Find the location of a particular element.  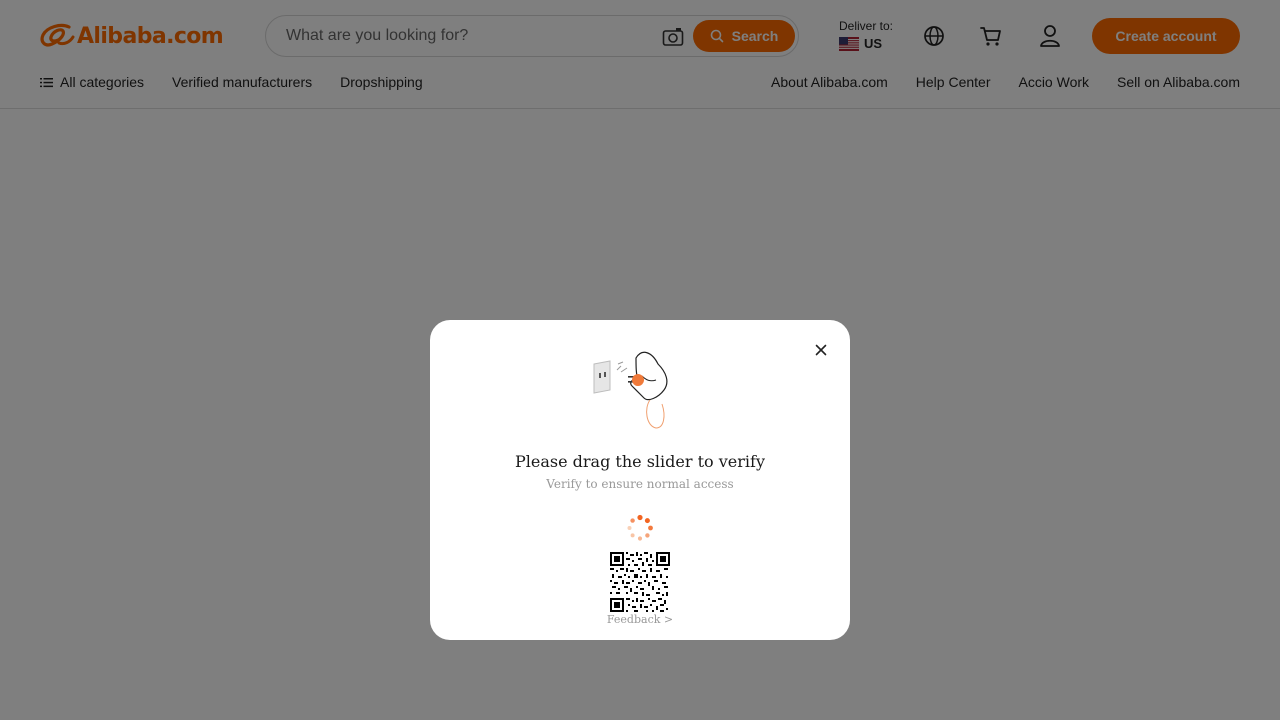

modal-title: Please drag the slider to verify is located at coordinates (640, 461).